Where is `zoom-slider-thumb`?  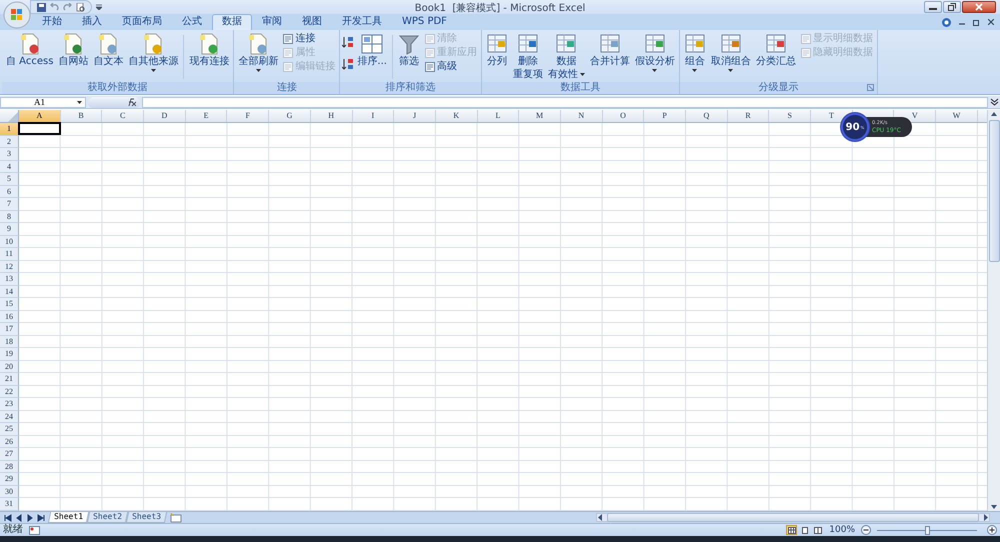
zoom-slider-thumb is located at coordinates (927, 530).